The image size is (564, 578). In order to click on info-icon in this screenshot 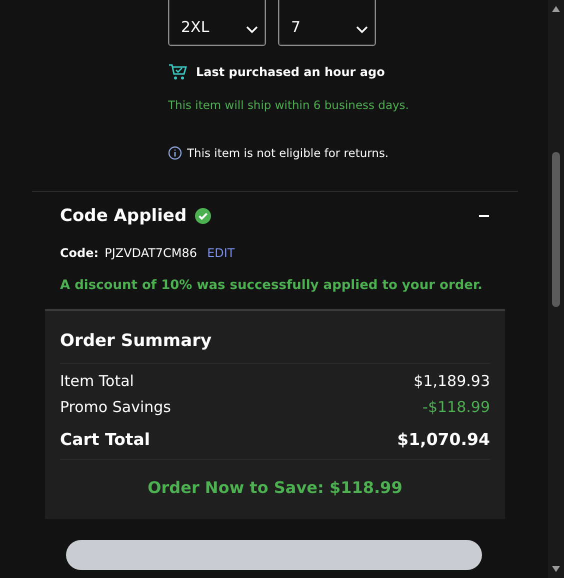, I will do `click(175, 153)`.